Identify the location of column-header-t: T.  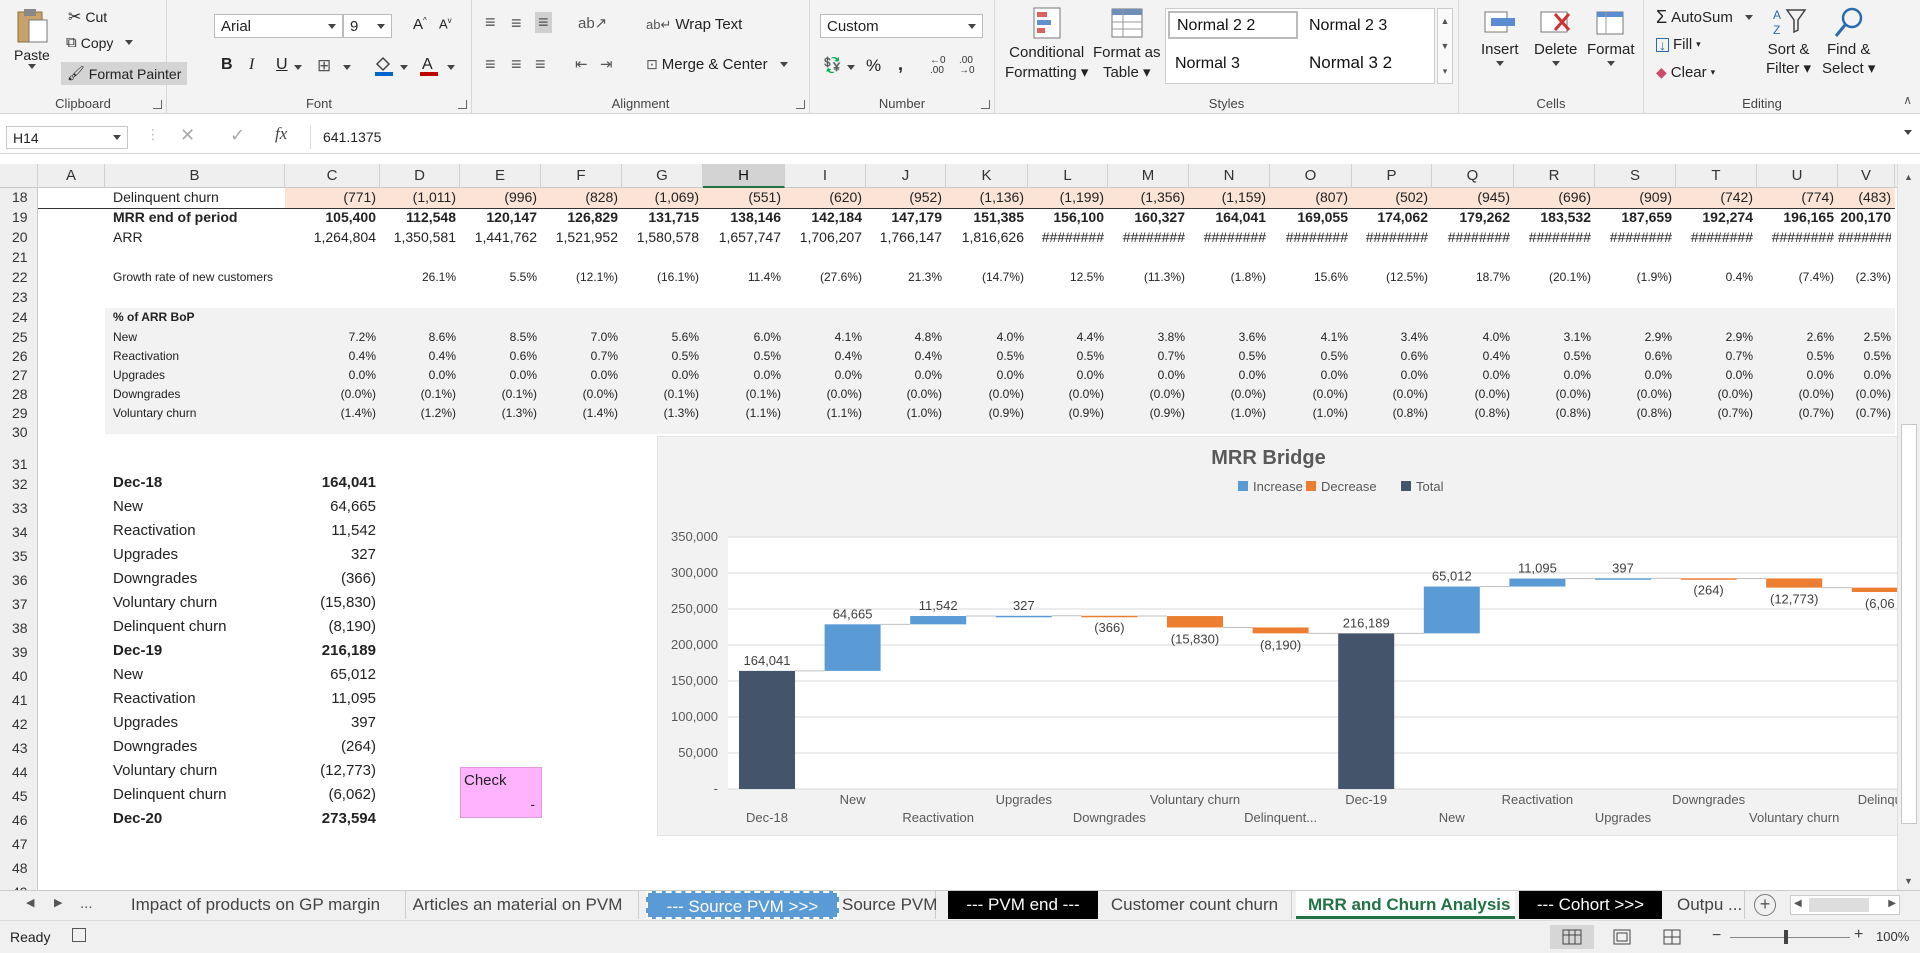
(1716, 176).